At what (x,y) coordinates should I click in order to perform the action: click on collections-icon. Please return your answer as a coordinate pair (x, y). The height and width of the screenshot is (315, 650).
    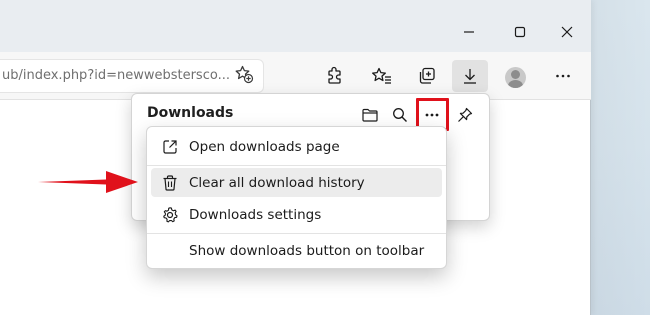
    Looking at the image, I should click on (427, 75).